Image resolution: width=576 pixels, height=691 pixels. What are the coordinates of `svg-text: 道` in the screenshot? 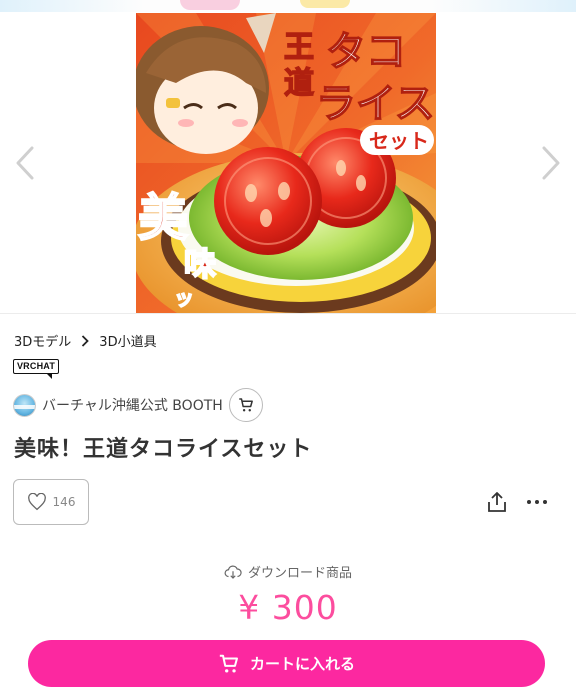 It's located at (299, 83).